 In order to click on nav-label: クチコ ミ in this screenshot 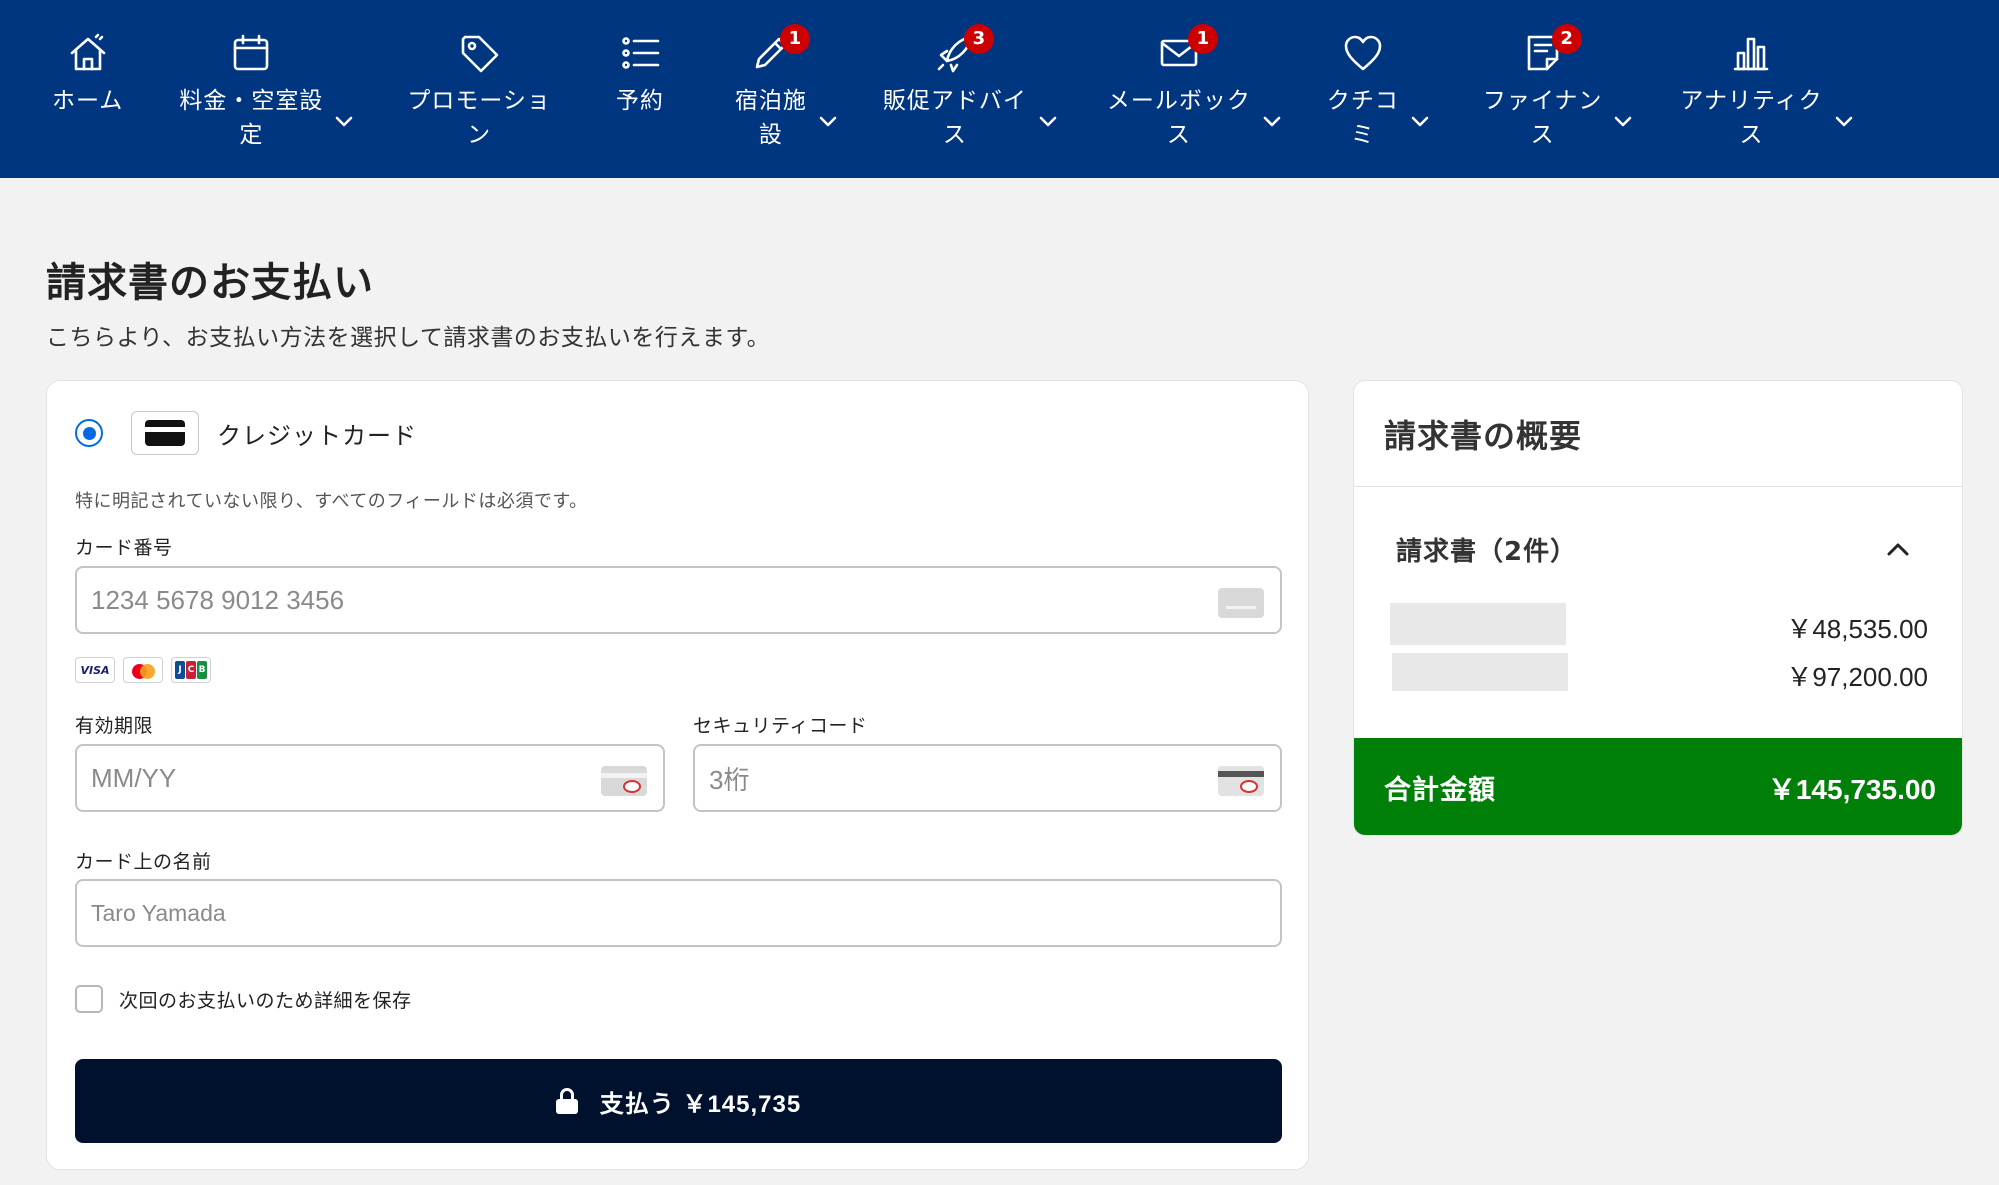, I will do `click(1362, 118)`.